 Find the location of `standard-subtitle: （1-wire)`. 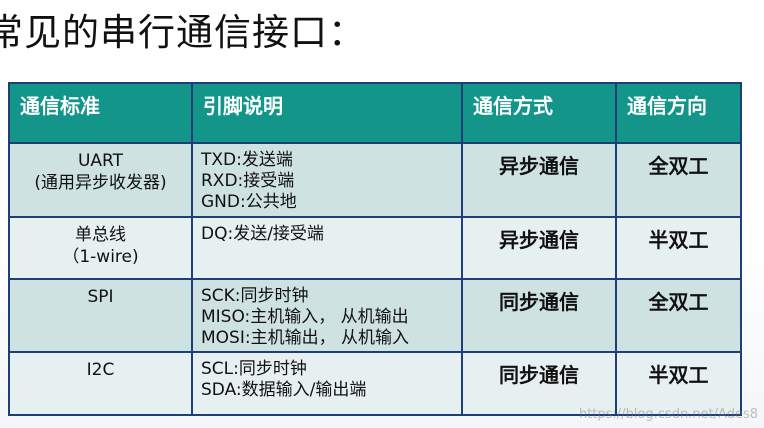

standard-subtitle: （1-wire) is located at coordinates (100, 257).